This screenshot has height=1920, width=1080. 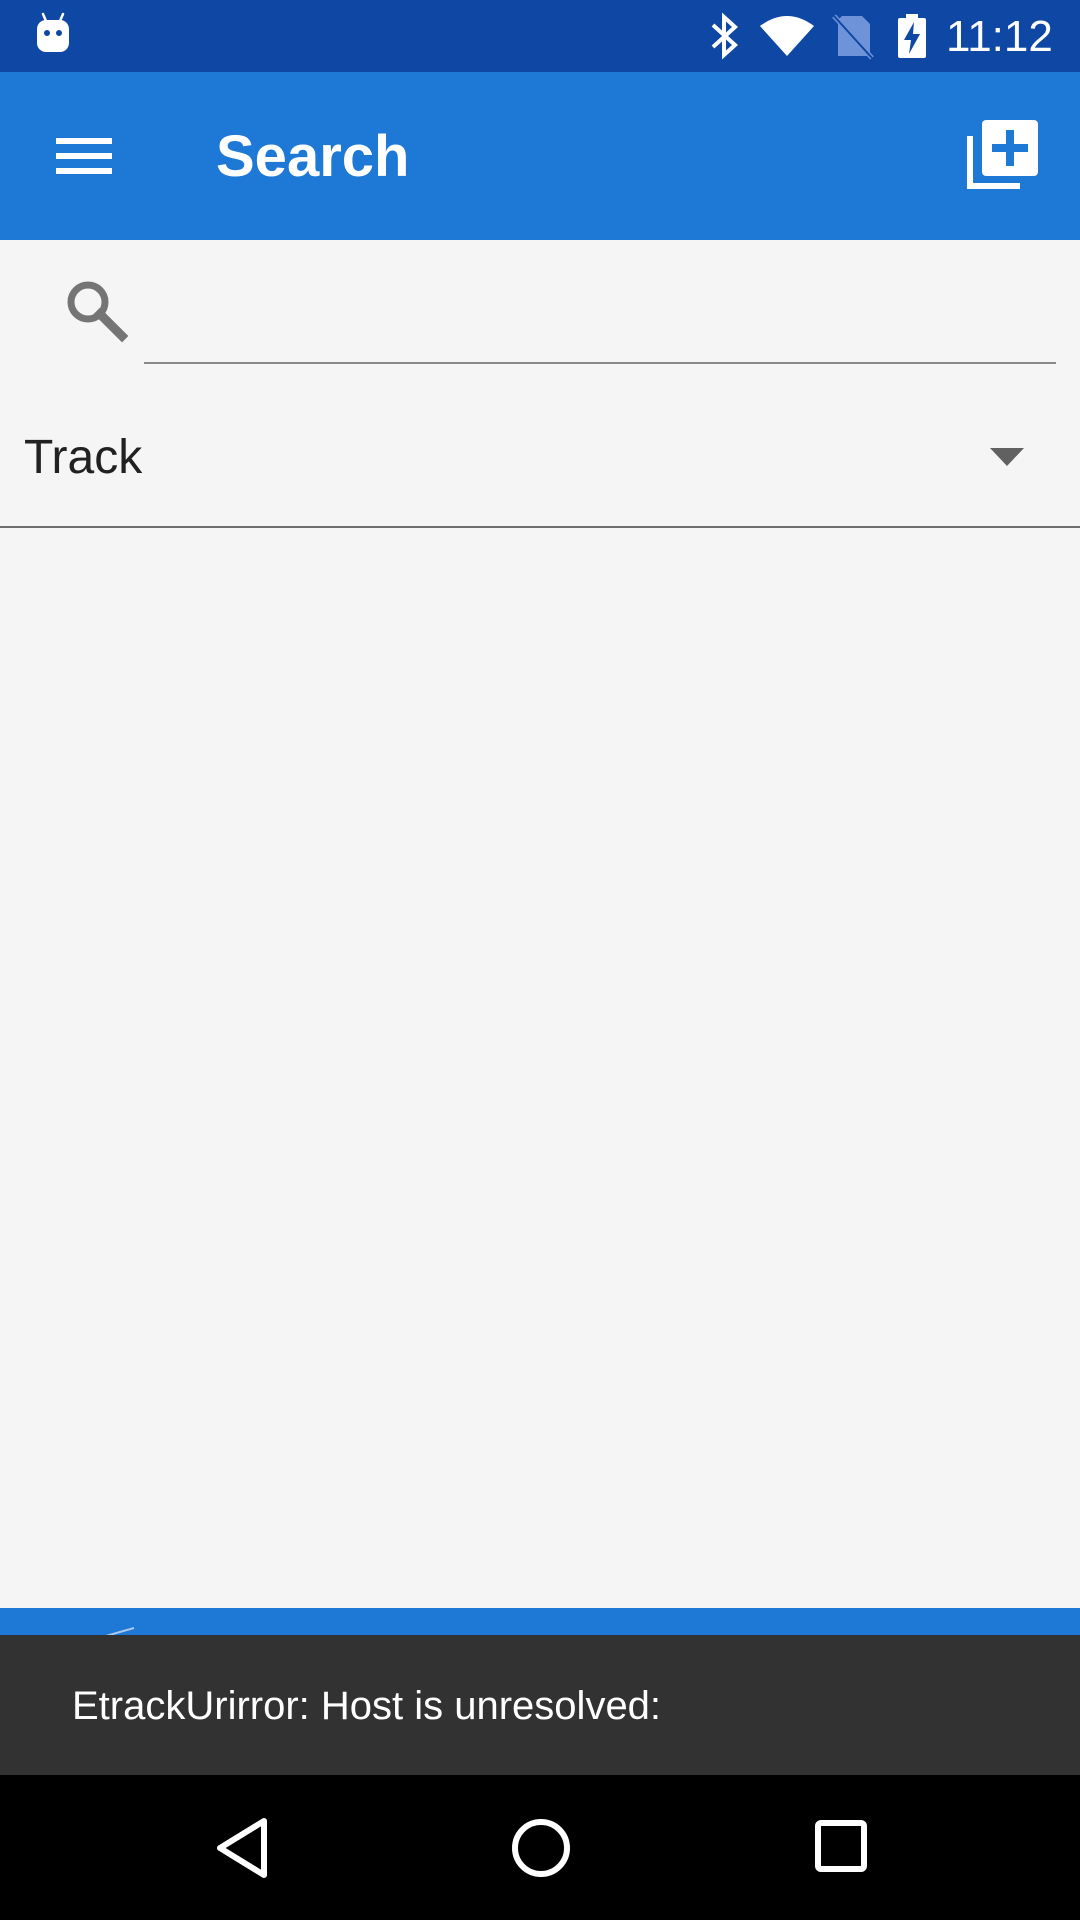 I want to click on hamburger-menu-icon, so click(x=84, y=156).